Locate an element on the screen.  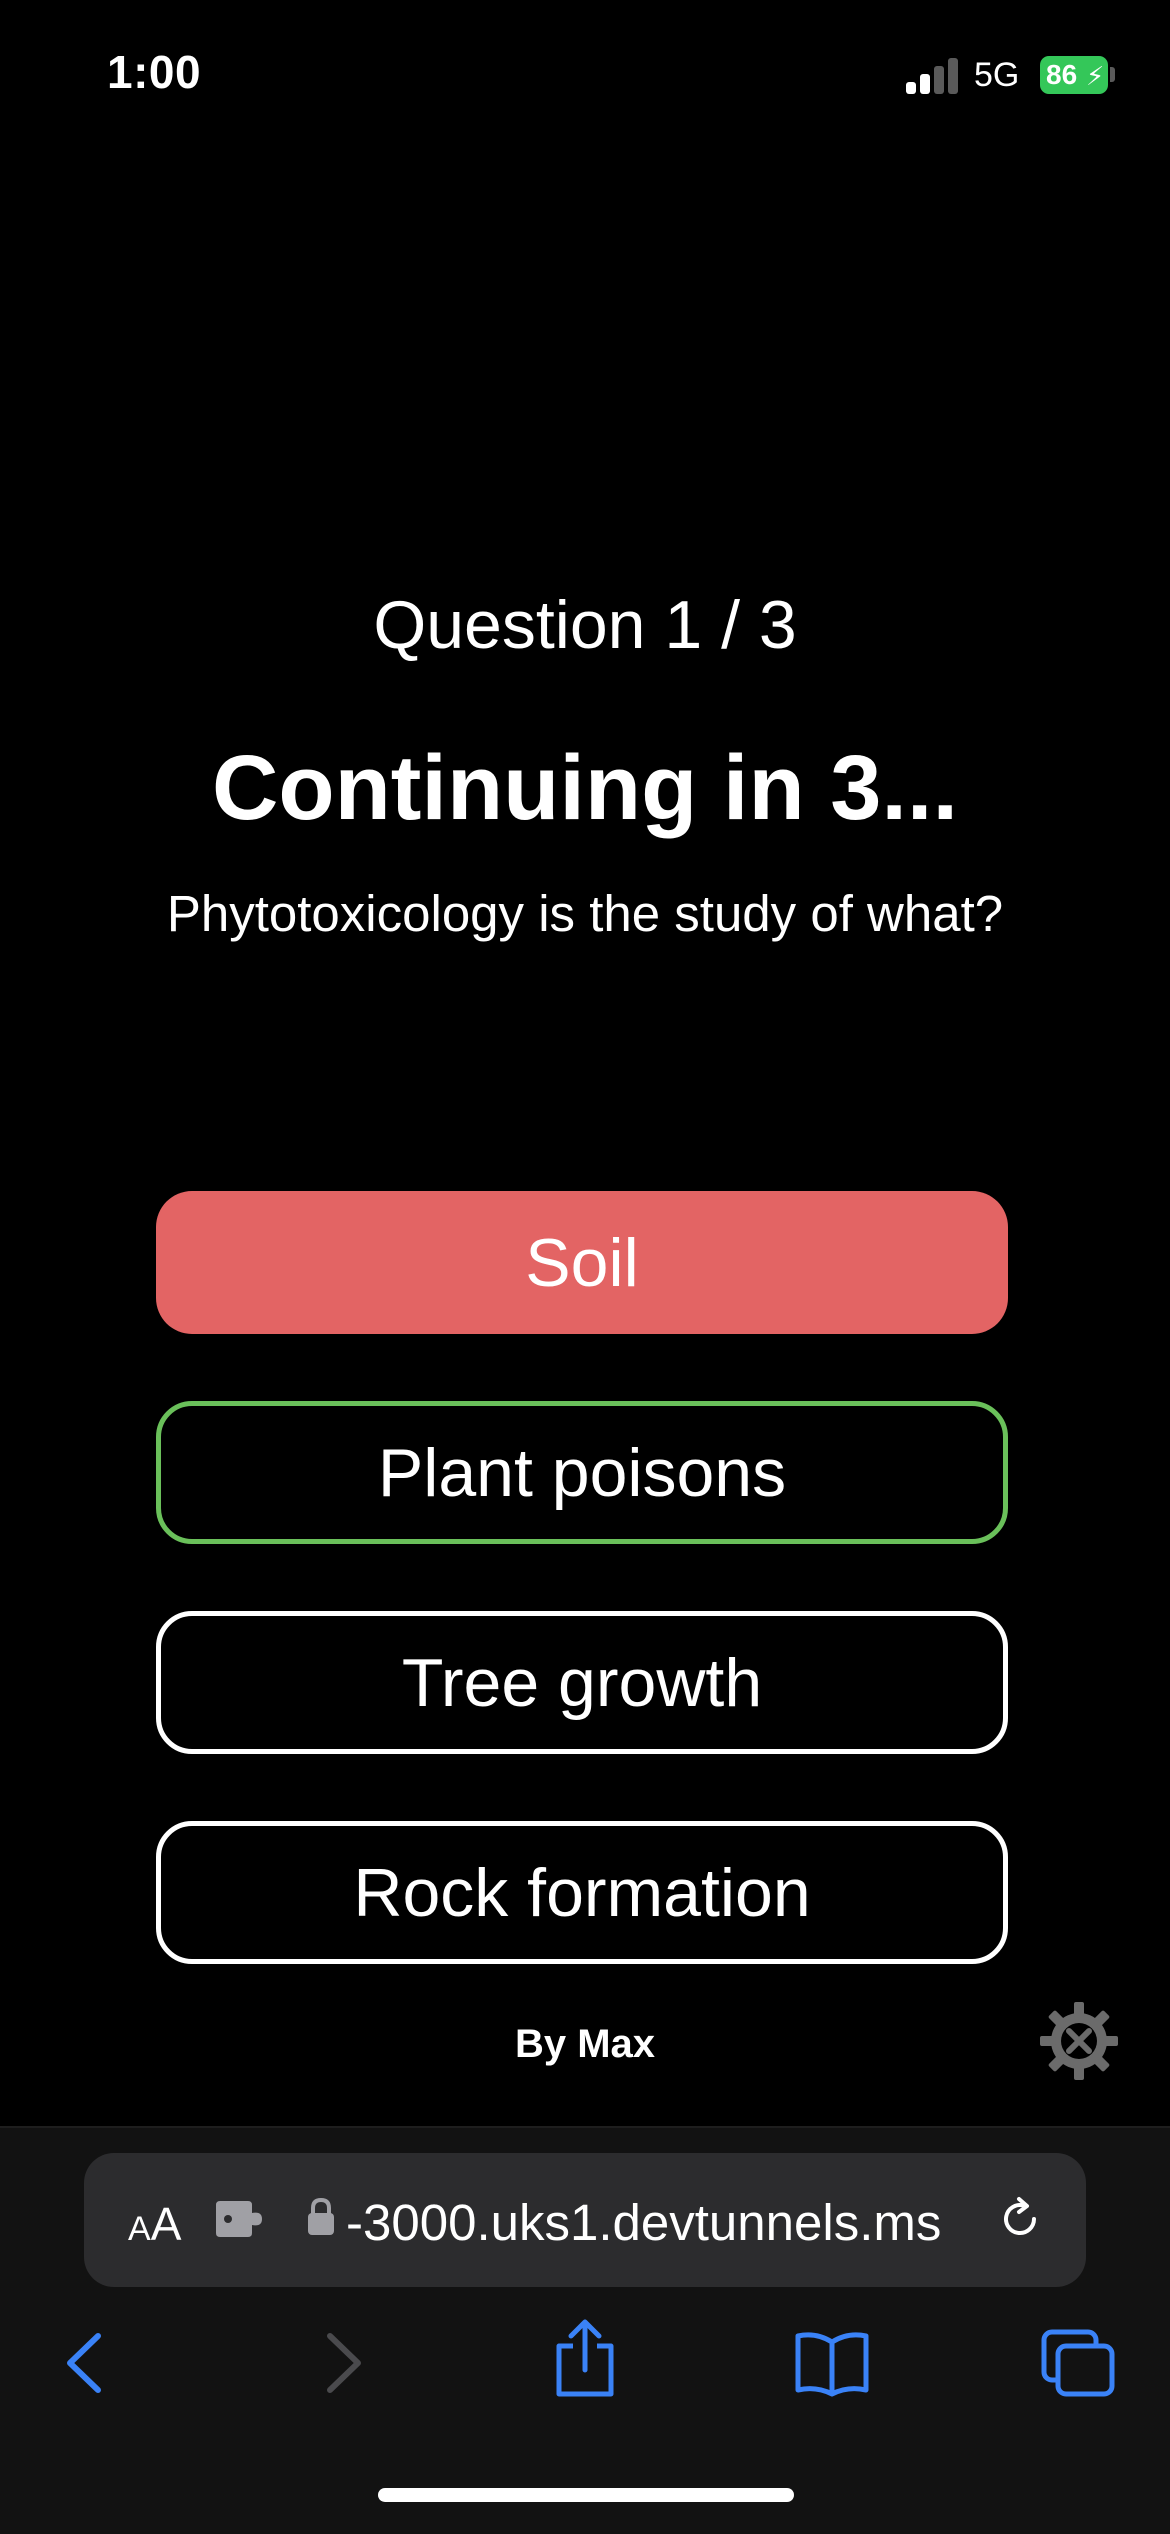
author-credit: By Max is located at coordinates (585, 2044).